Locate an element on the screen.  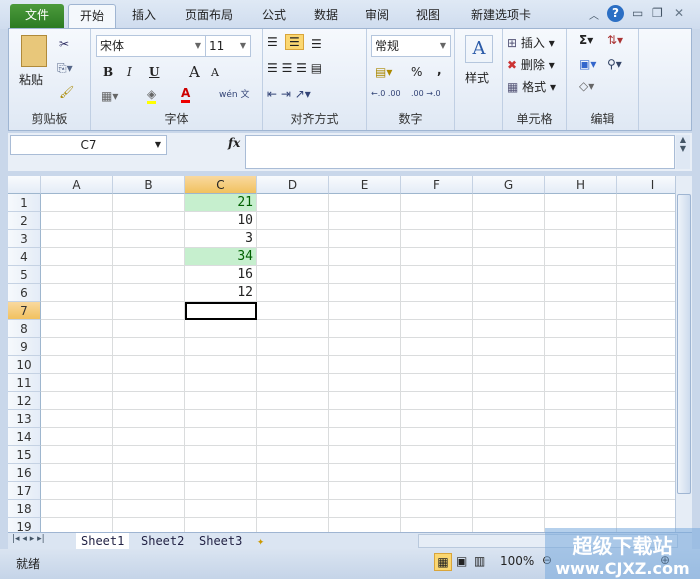
sort-filter-icon: ⇅▾ is located at coordinates (615, 40).